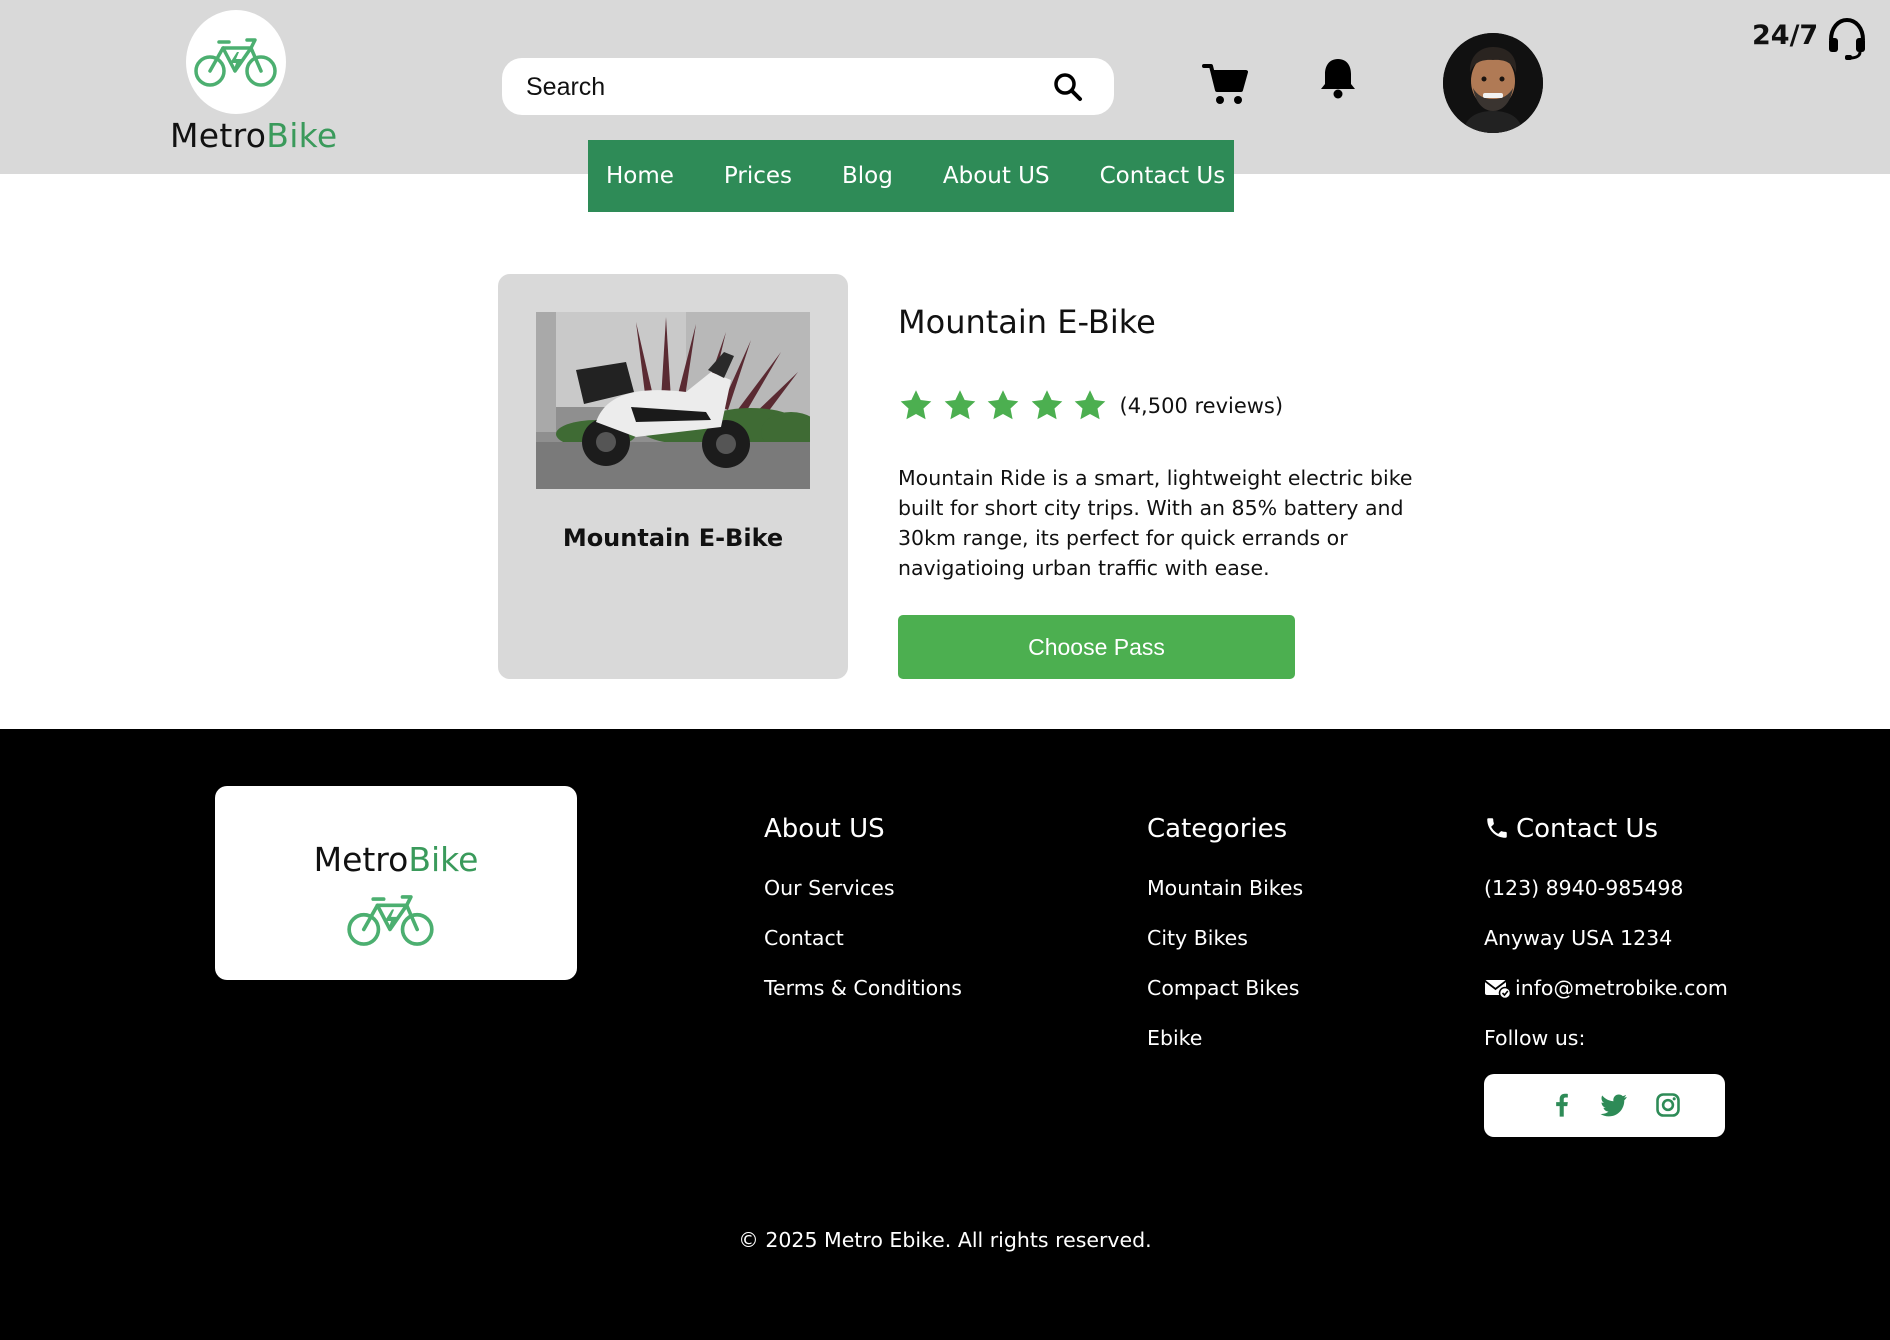 The image size is (1890, 1340). Describe the element at coordinates (804, 938) in the screenshot. I see `footer-link-contact: Contact` at that location.